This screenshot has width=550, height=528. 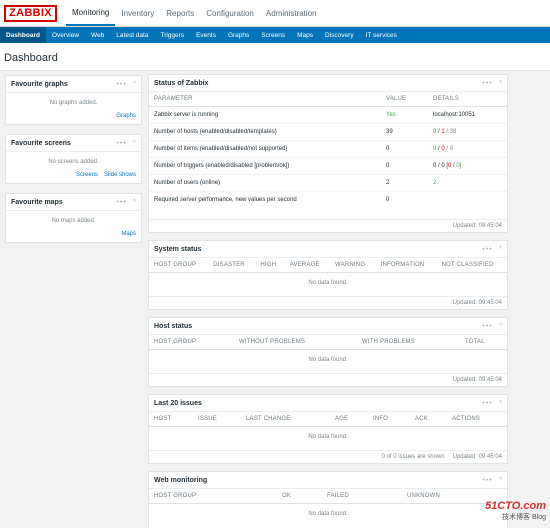 What do you see at coordinates (349, 419) in the screenshot?
I see `column-header: AGE` at bounding box center [349, 419].